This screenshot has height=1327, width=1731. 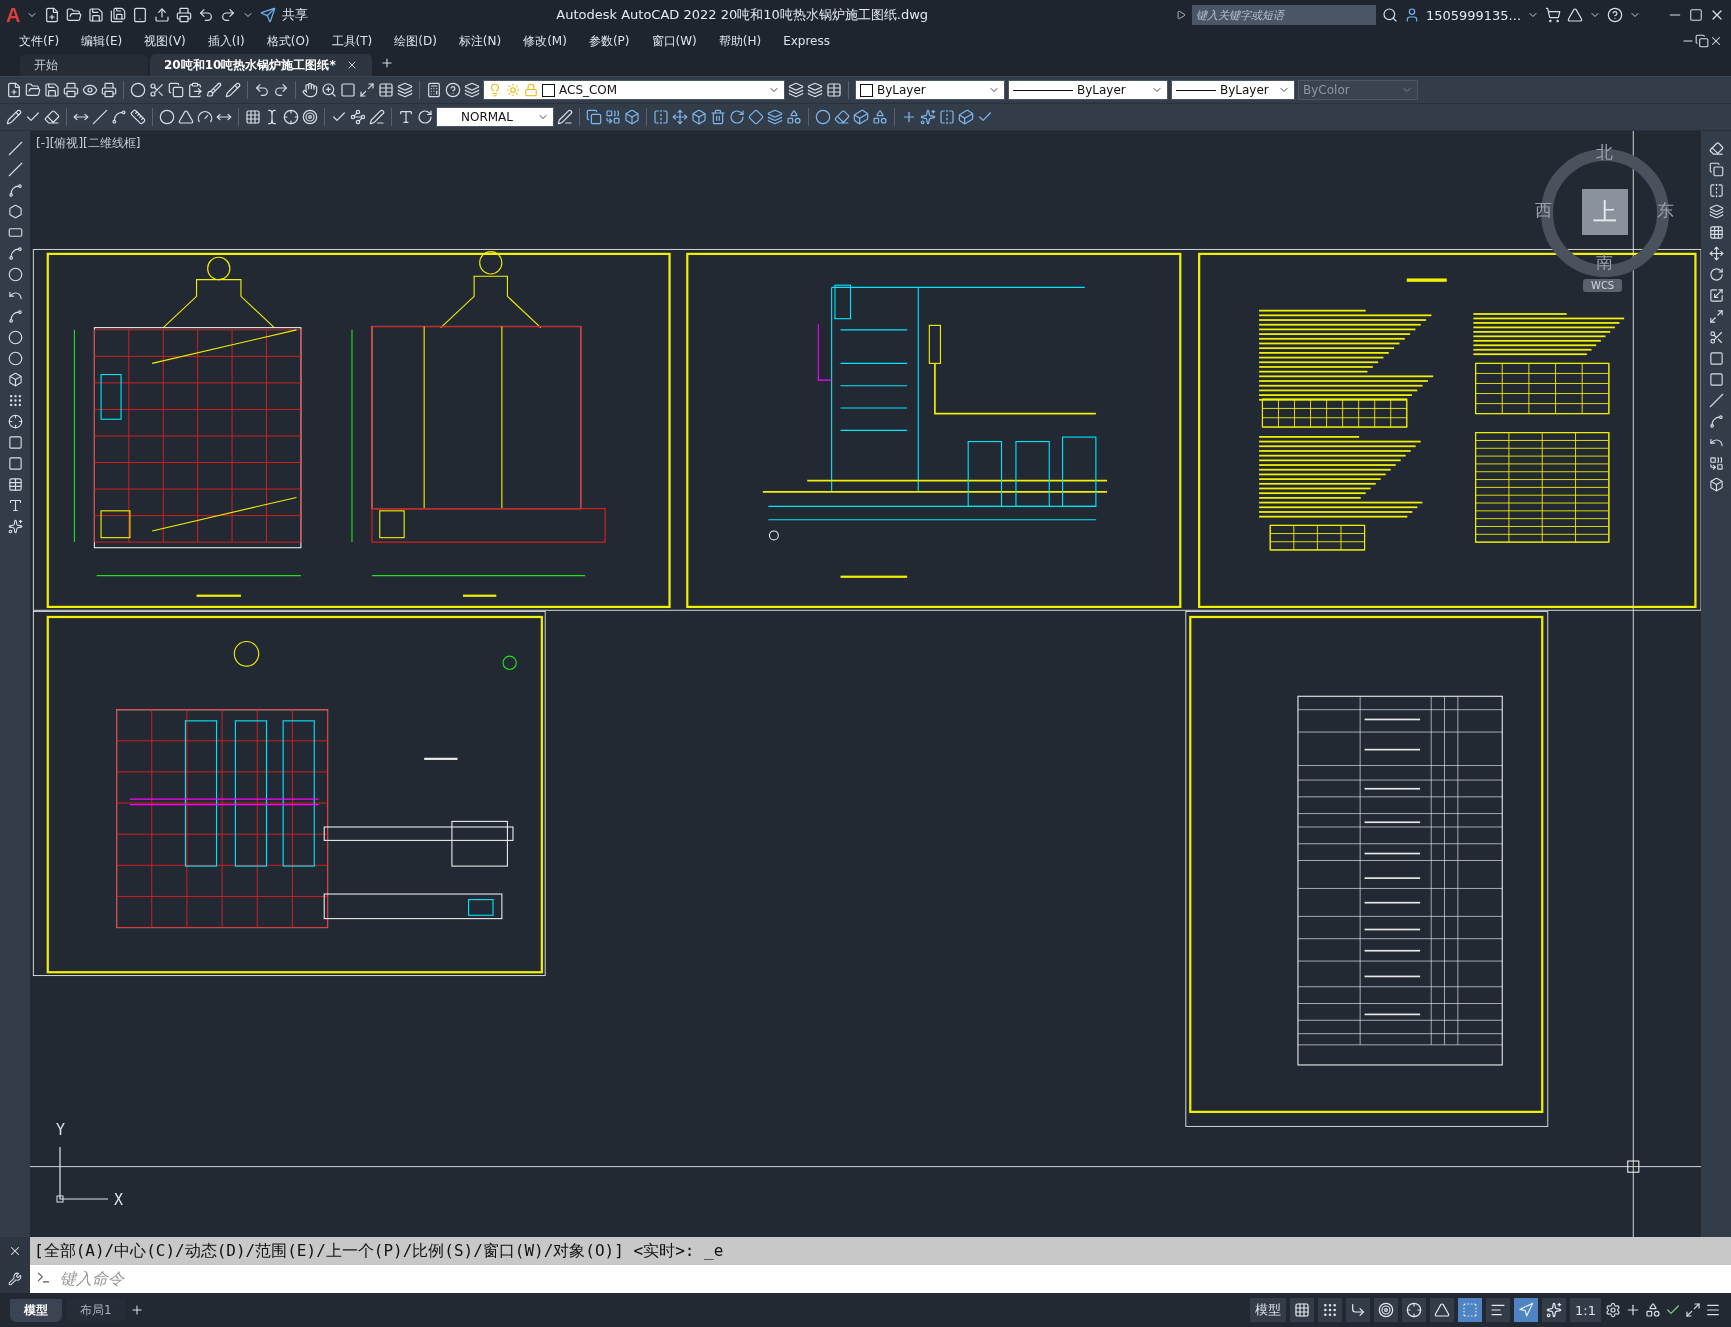 I want to click on lineweight-dropdown: ByLayer, so click(x=1233, y=90).